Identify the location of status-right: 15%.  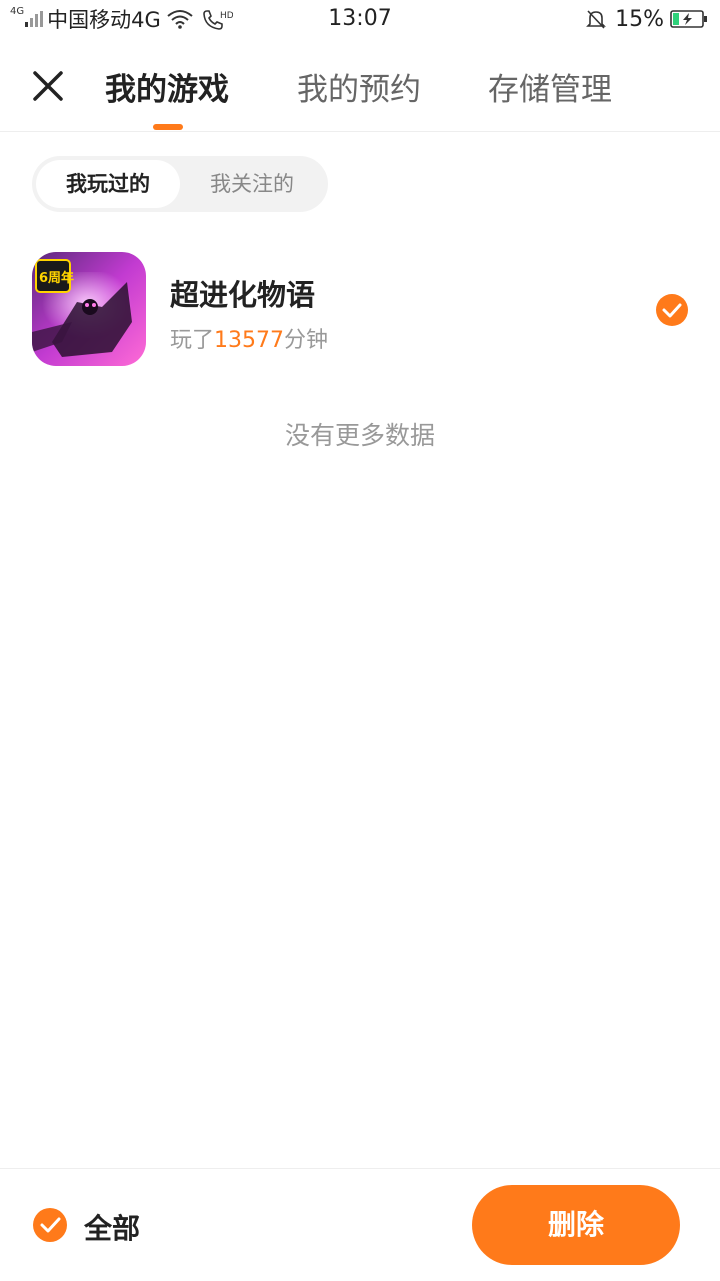
(646, 19).